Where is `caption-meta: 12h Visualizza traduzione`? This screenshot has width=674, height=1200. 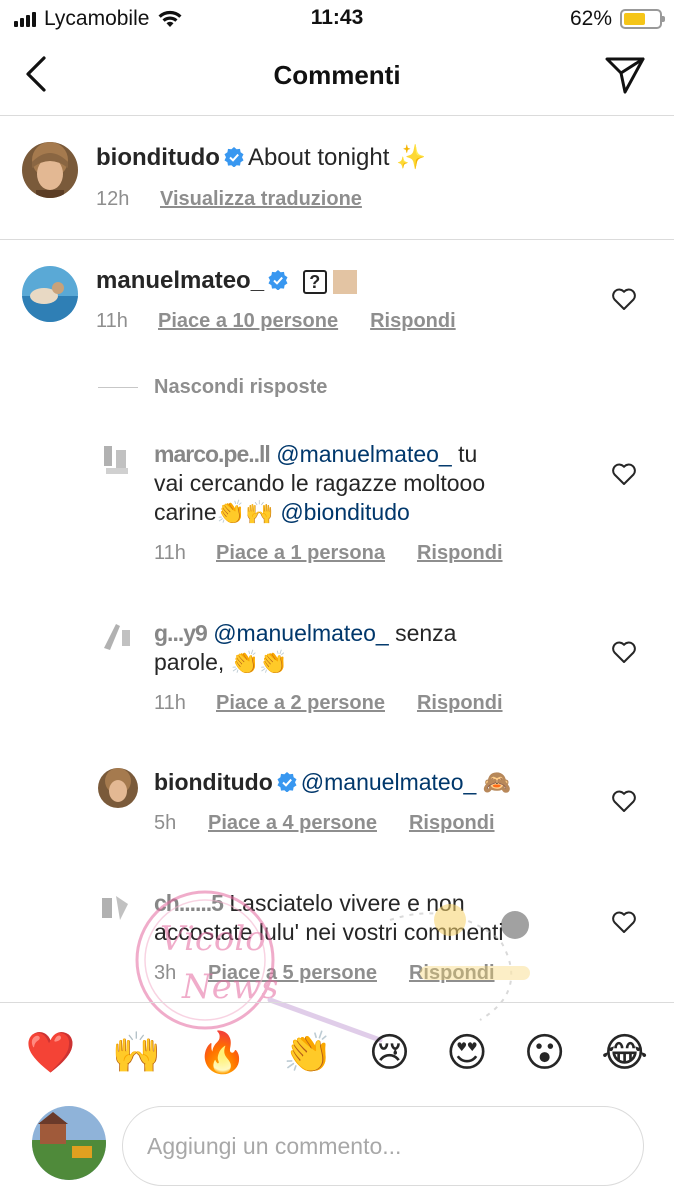
caption-meta: 12h Visualizza traduzione is located at coordinates (229, 199).